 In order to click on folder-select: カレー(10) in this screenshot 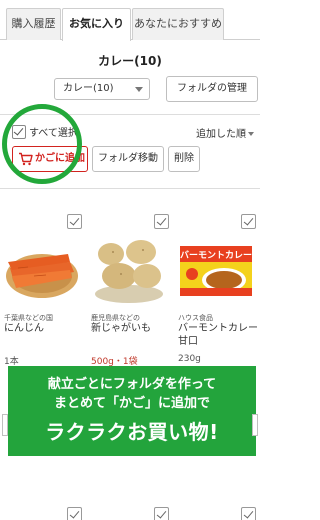, I will do `click(102, 89)`.